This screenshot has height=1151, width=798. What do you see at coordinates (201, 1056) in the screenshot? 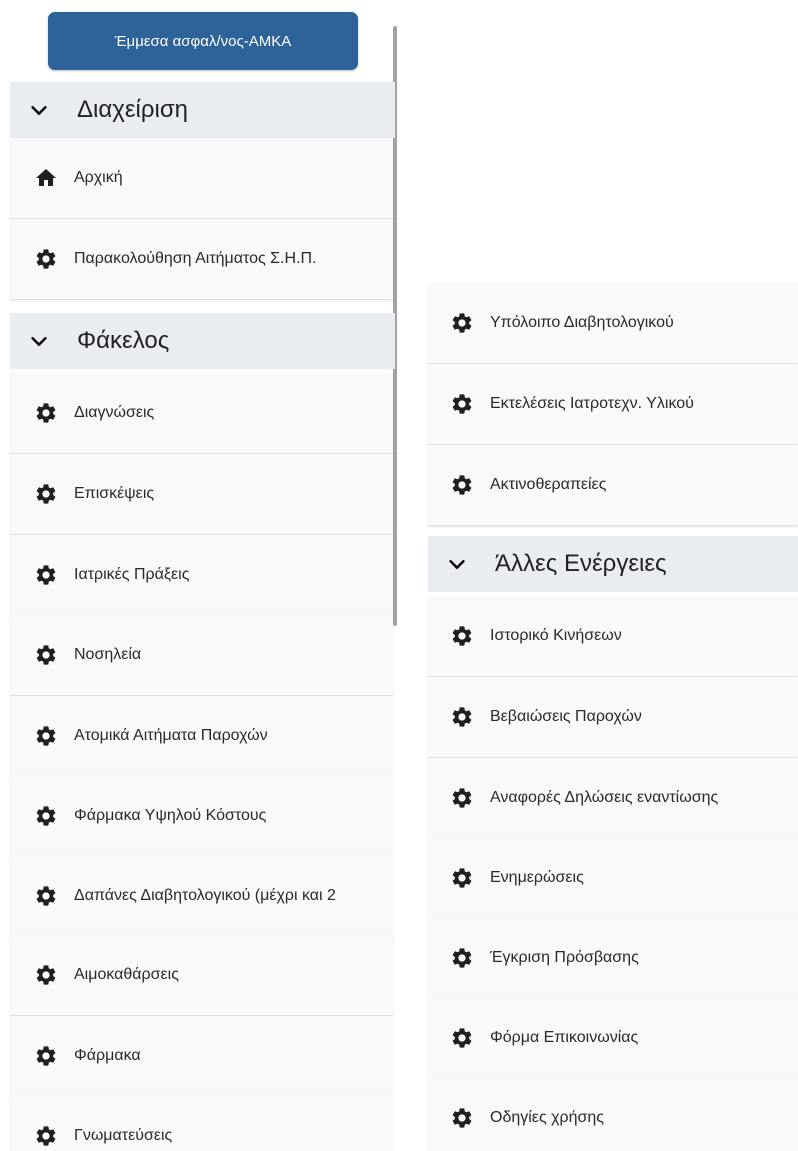
I see `menu-item-drugs: Φάρμακα` at bounding box center [201, 1056].